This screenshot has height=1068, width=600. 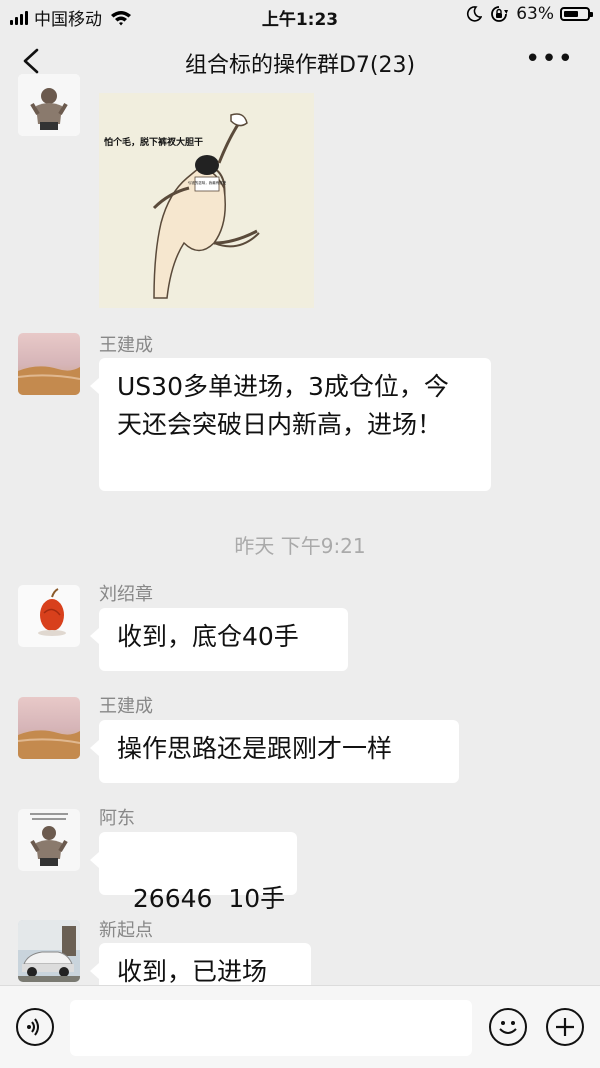 I want to click on avatar-xinqidian, so click(x=49, y=951).